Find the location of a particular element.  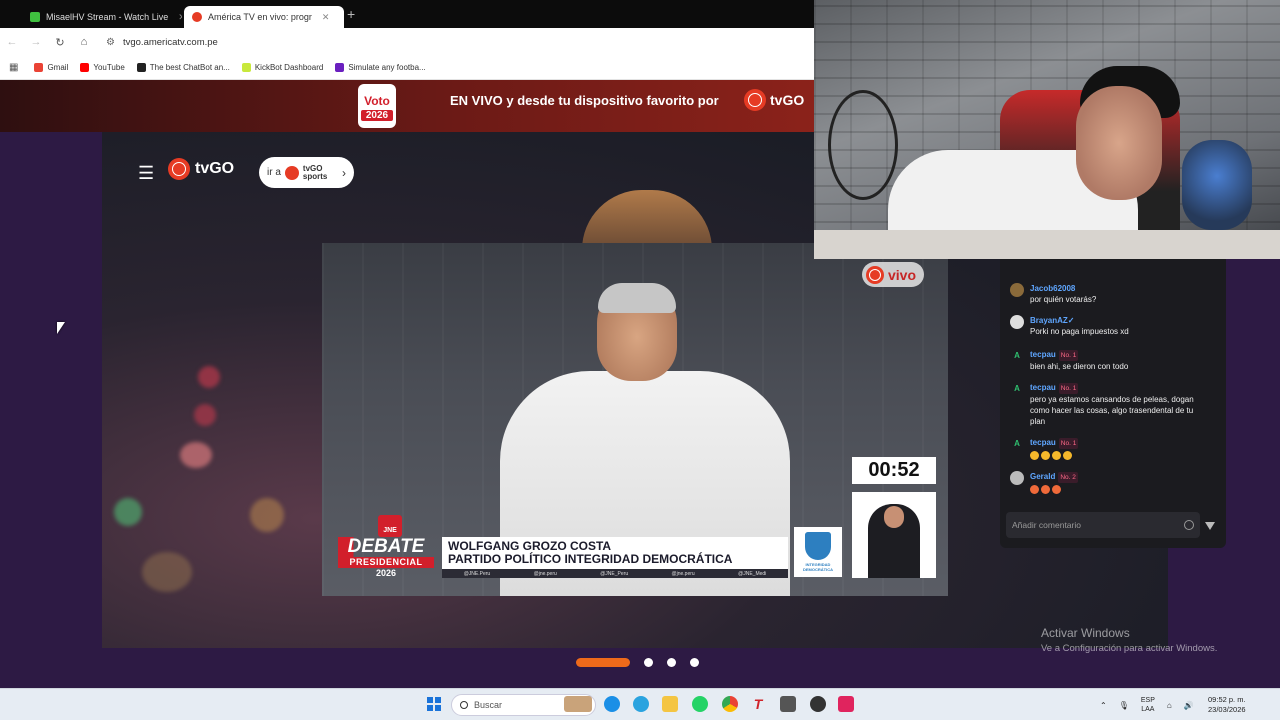

go-to-tvgo-sports-button: ir a tvGO sports › is located at coordinates (306, 172).